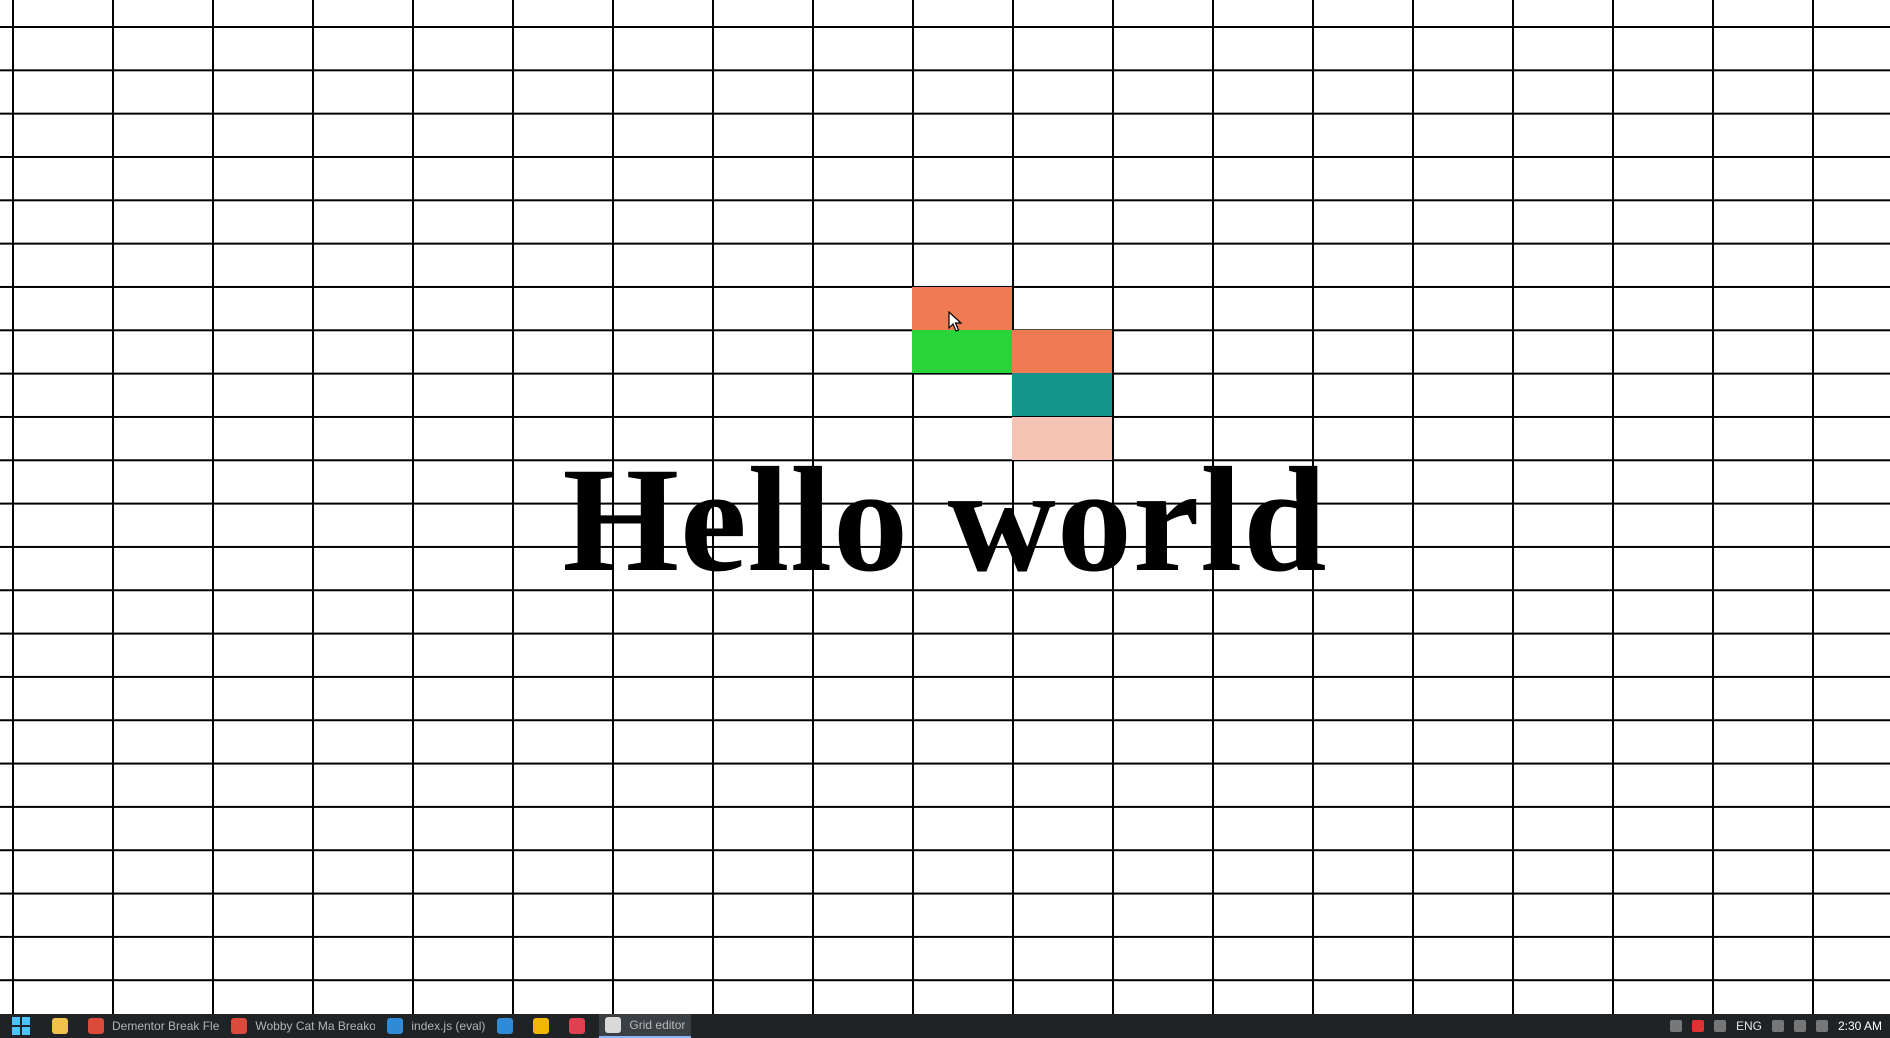 Image resolution: width=1890 pixels, height=1038 pixels. Describe the element at coordinates (945, 520) in the screenshot. I see `hello-world-text: Hello world` at that location.